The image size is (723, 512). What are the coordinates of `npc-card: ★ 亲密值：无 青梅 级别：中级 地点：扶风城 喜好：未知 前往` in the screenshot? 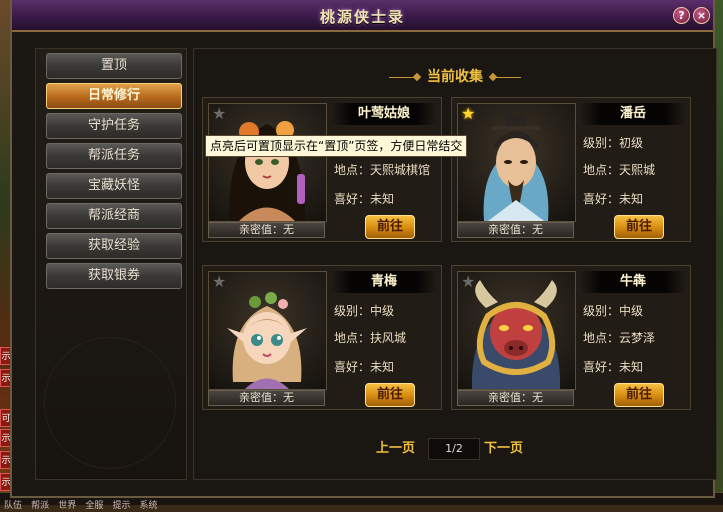 It's located at (322, 337).